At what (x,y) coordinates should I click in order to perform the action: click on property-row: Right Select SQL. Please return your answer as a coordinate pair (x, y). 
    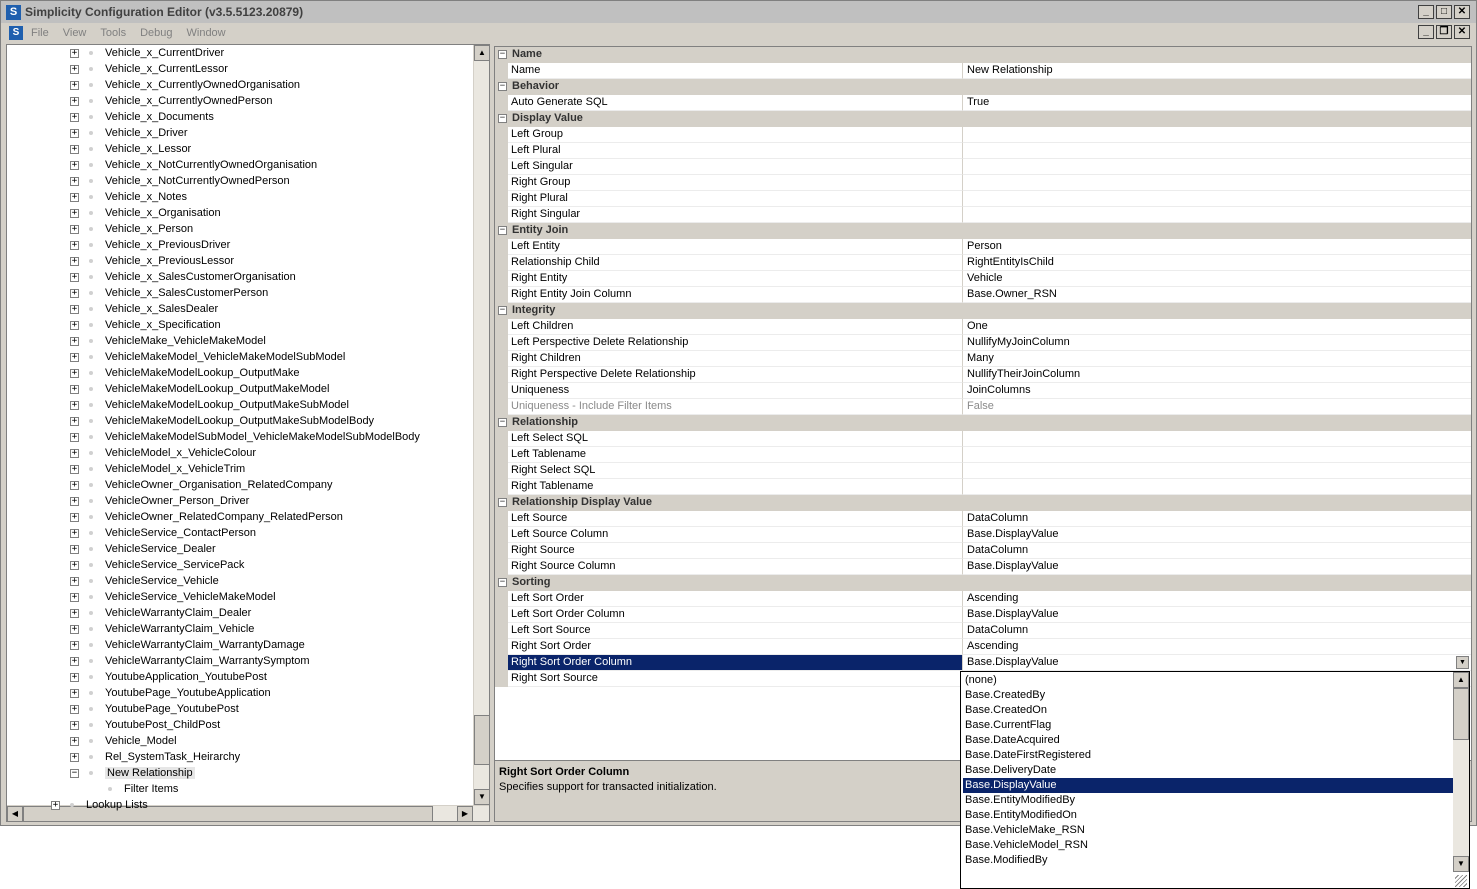
    Looking at the image, I should click on (983, 471).